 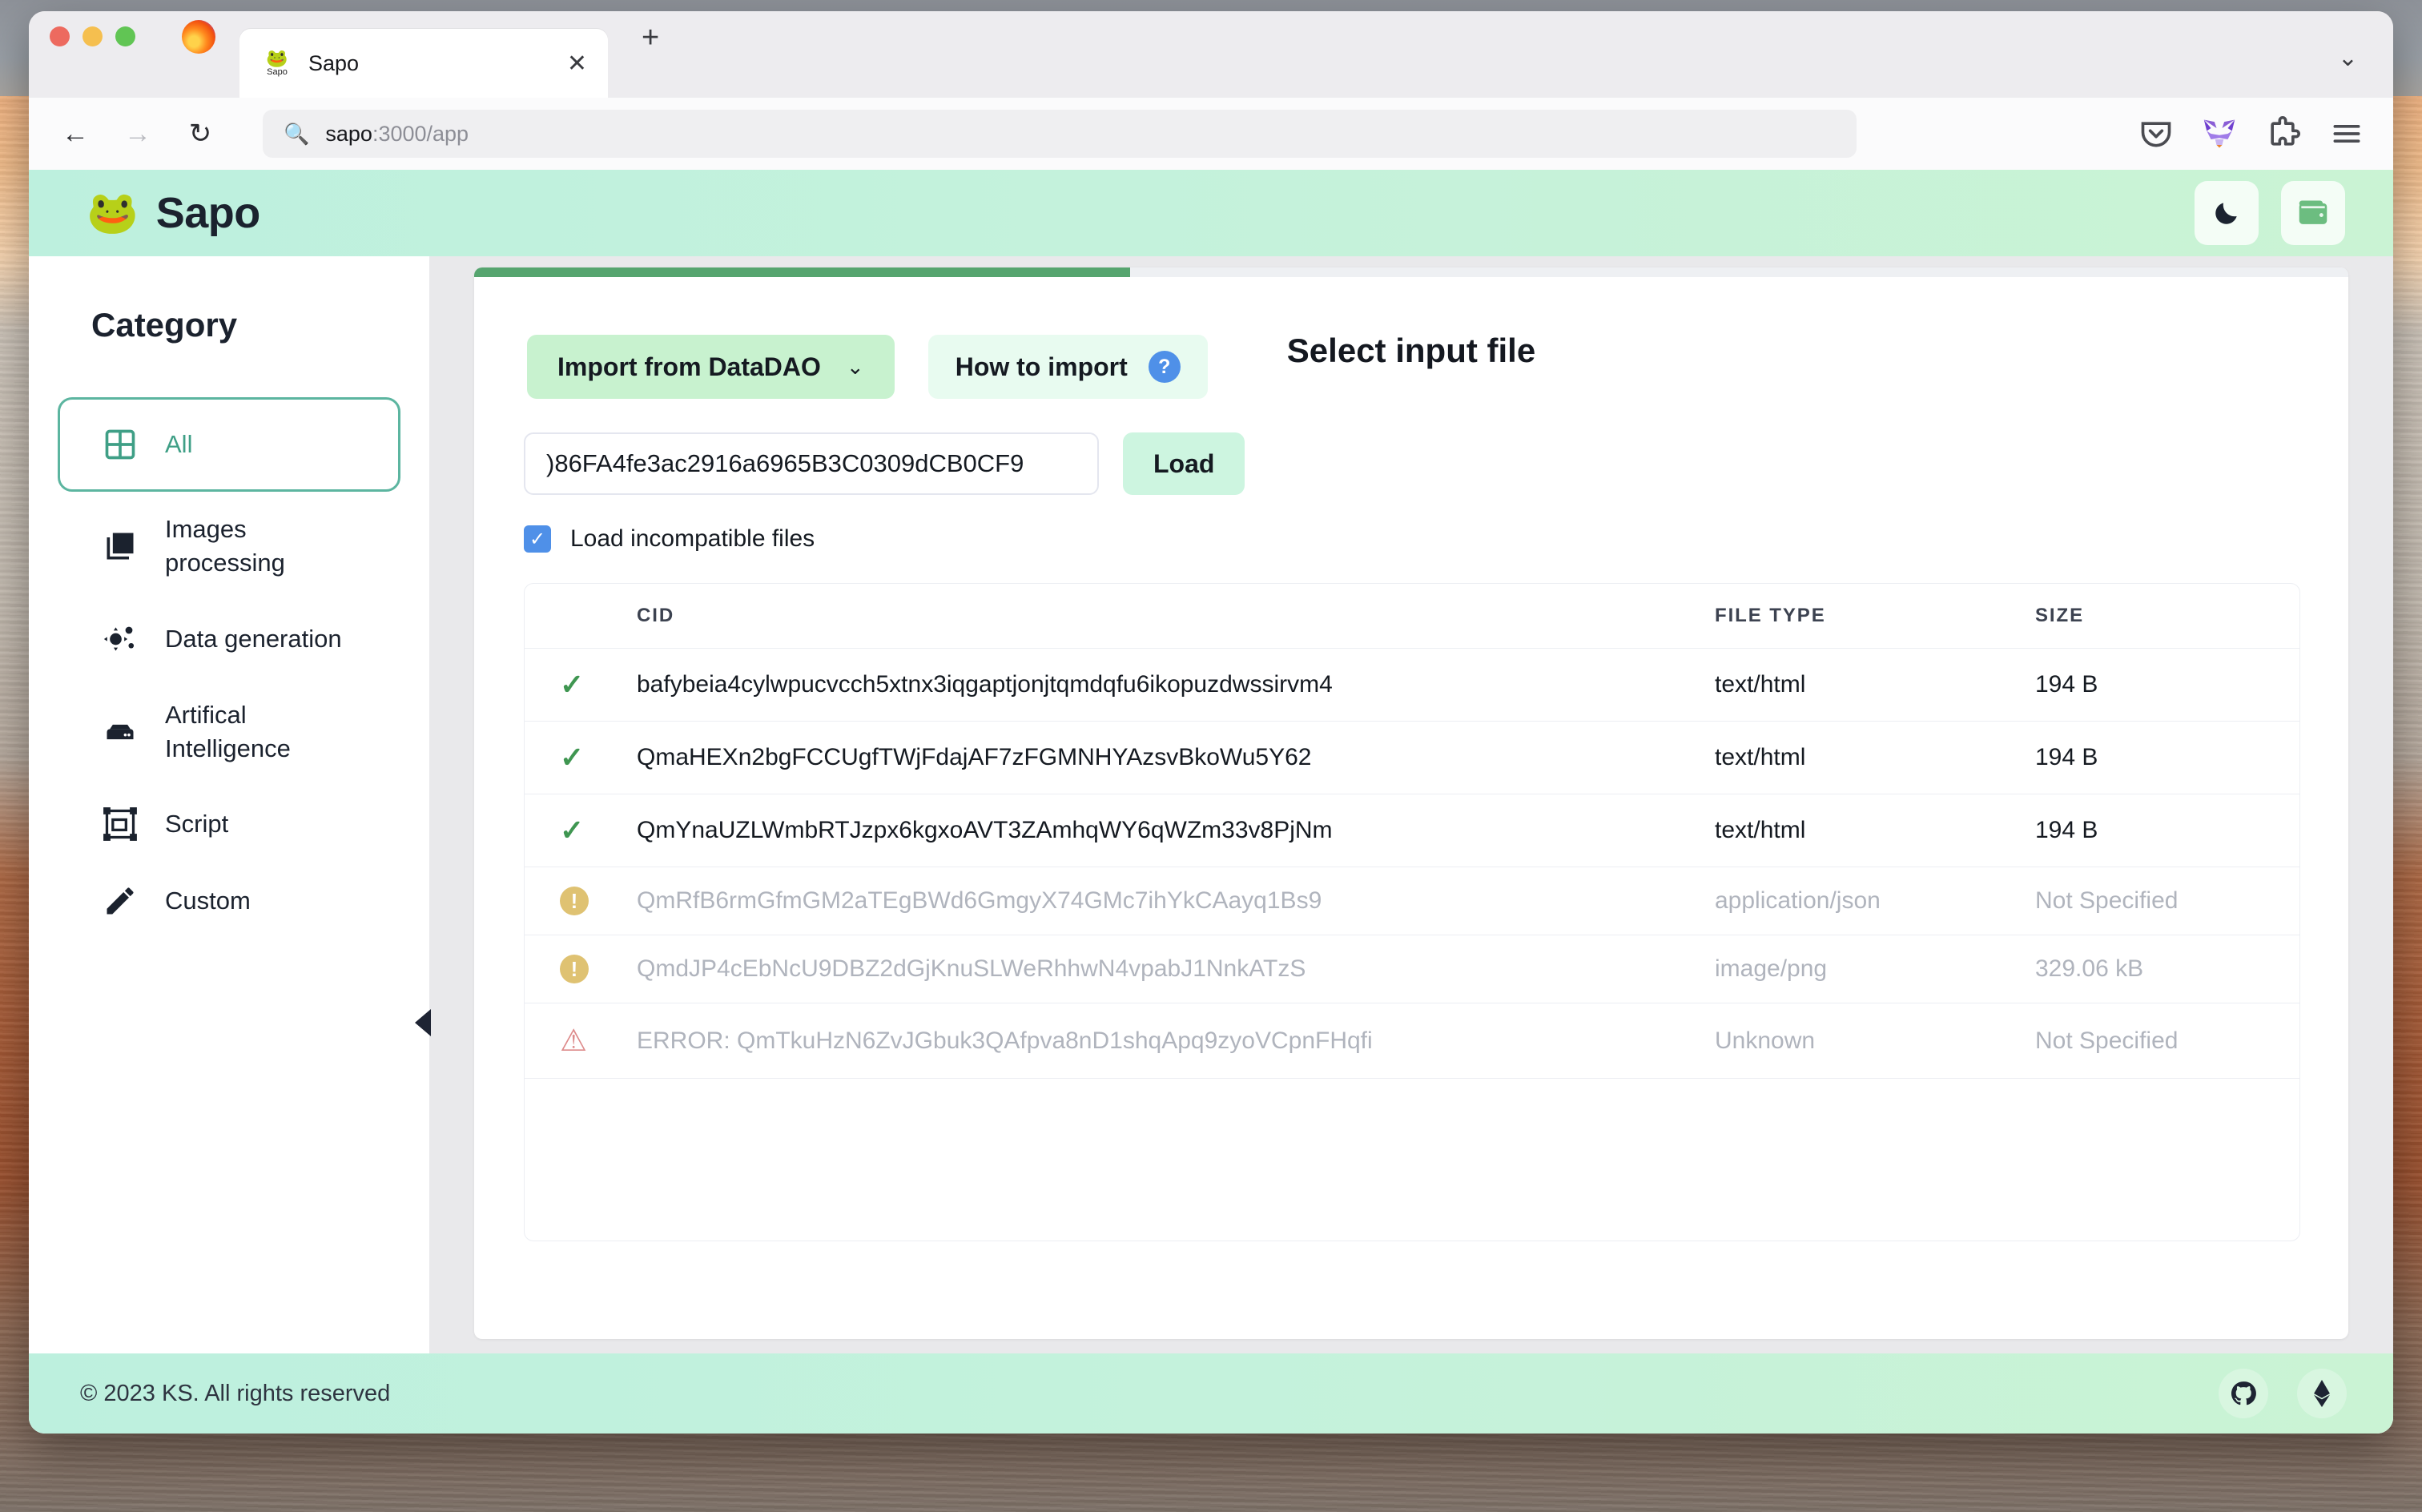 I want to click on theme-toggle-button, so click(x=2227, y=213).